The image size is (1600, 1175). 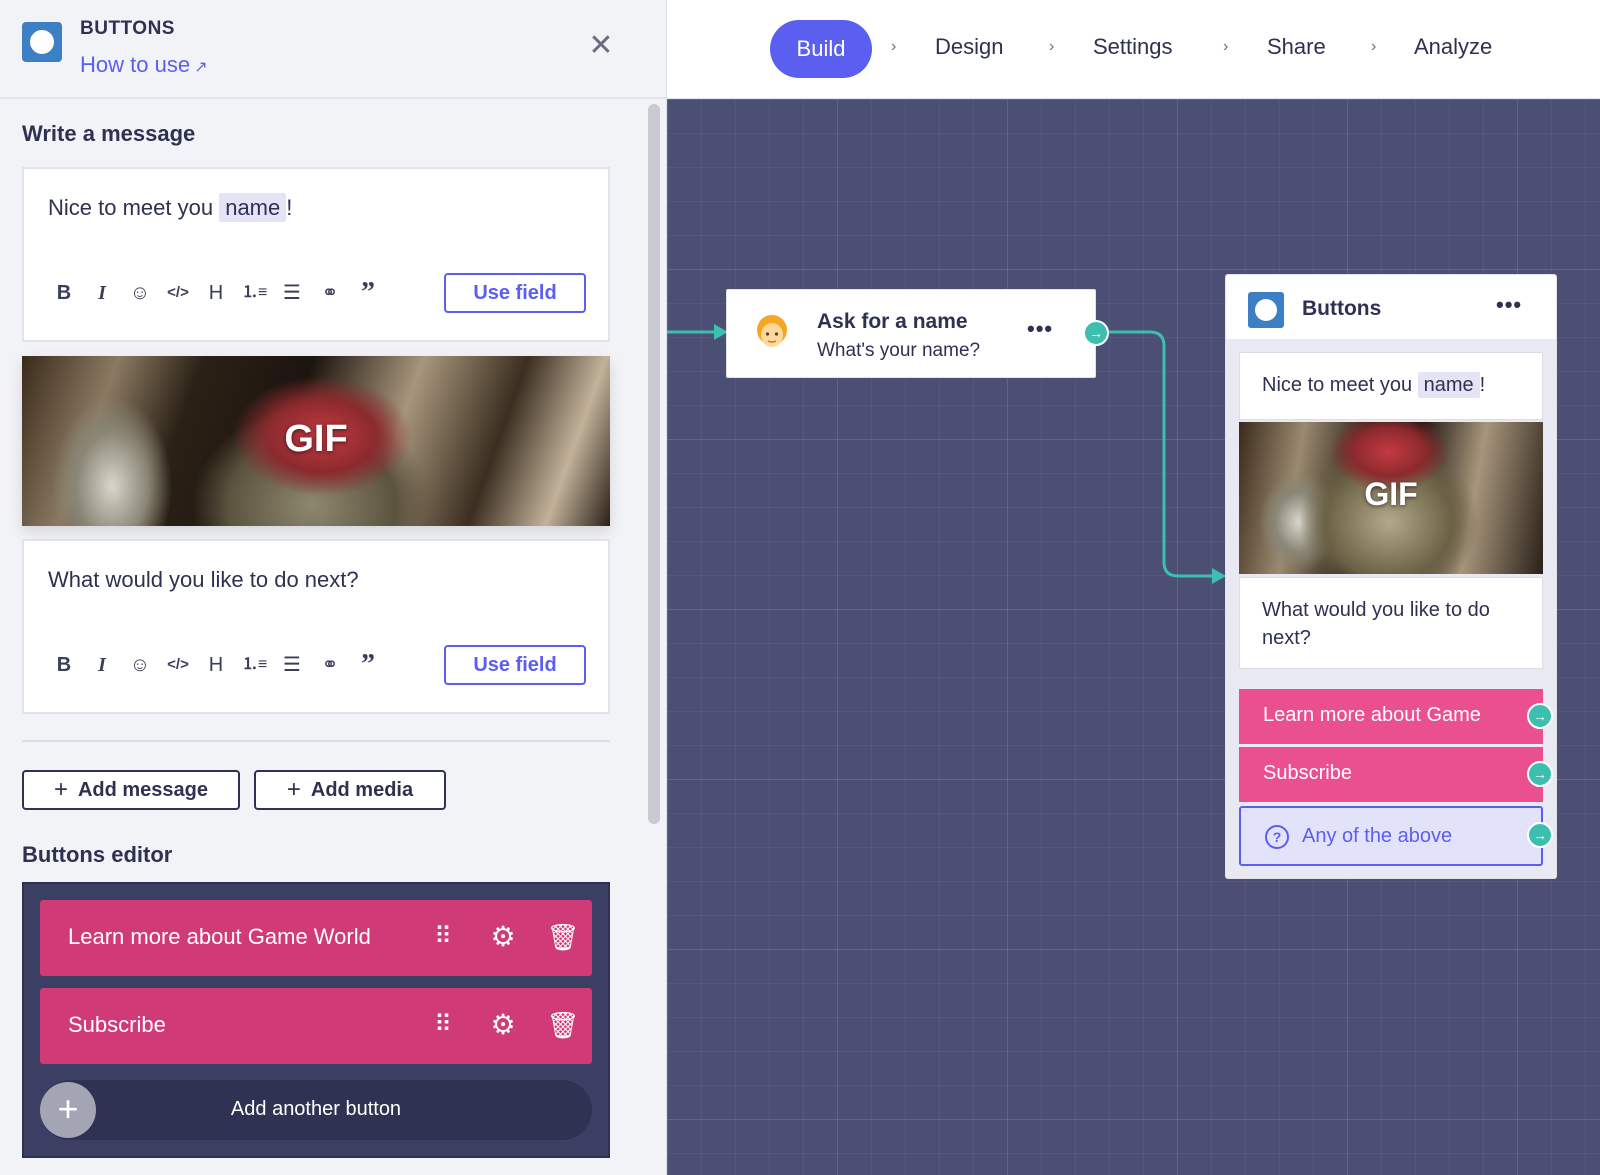 What do you see at coordinates (362, 789) in the screenshot?
I see `add-media-label: Add media` at bounding box center [362, 789].